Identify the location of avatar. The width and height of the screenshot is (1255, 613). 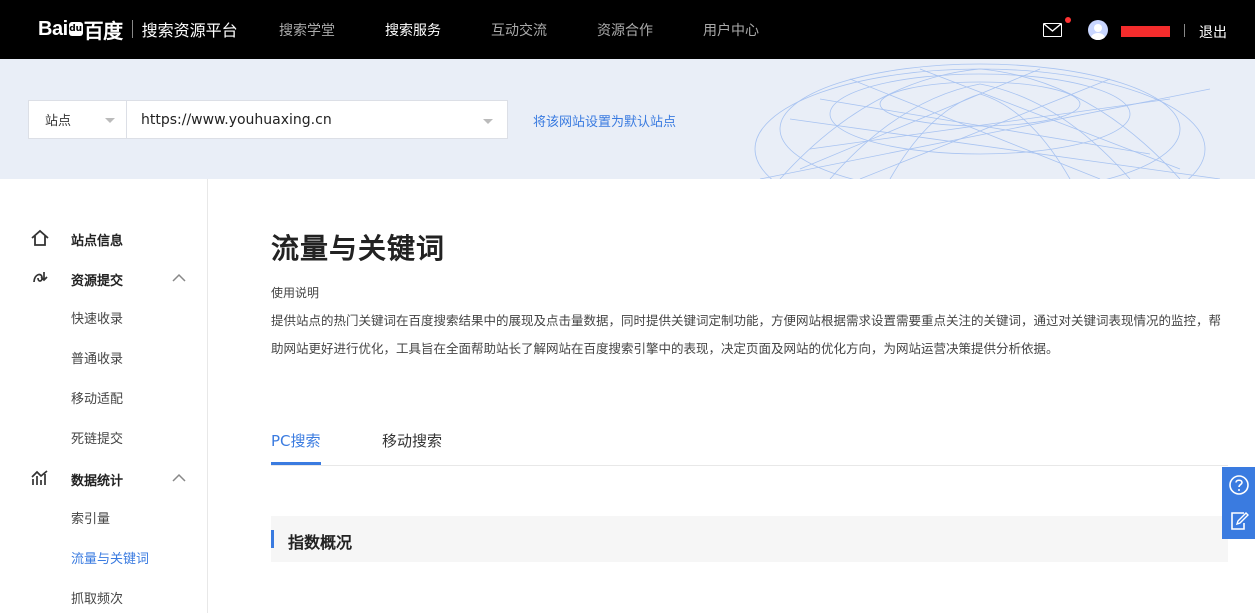
(1098, 30).